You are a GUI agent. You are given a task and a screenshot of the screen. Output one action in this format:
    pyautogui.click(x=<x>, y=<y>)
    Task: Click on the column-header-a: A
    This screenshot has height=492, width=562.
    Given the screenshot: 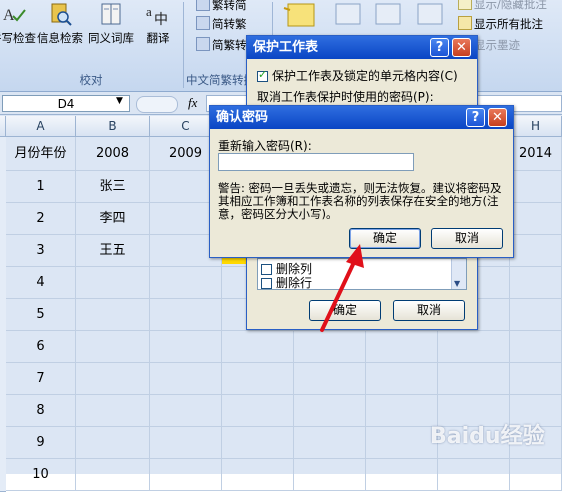 What is the action you would take?
    pyautogui.click(x=41, y=126)
    